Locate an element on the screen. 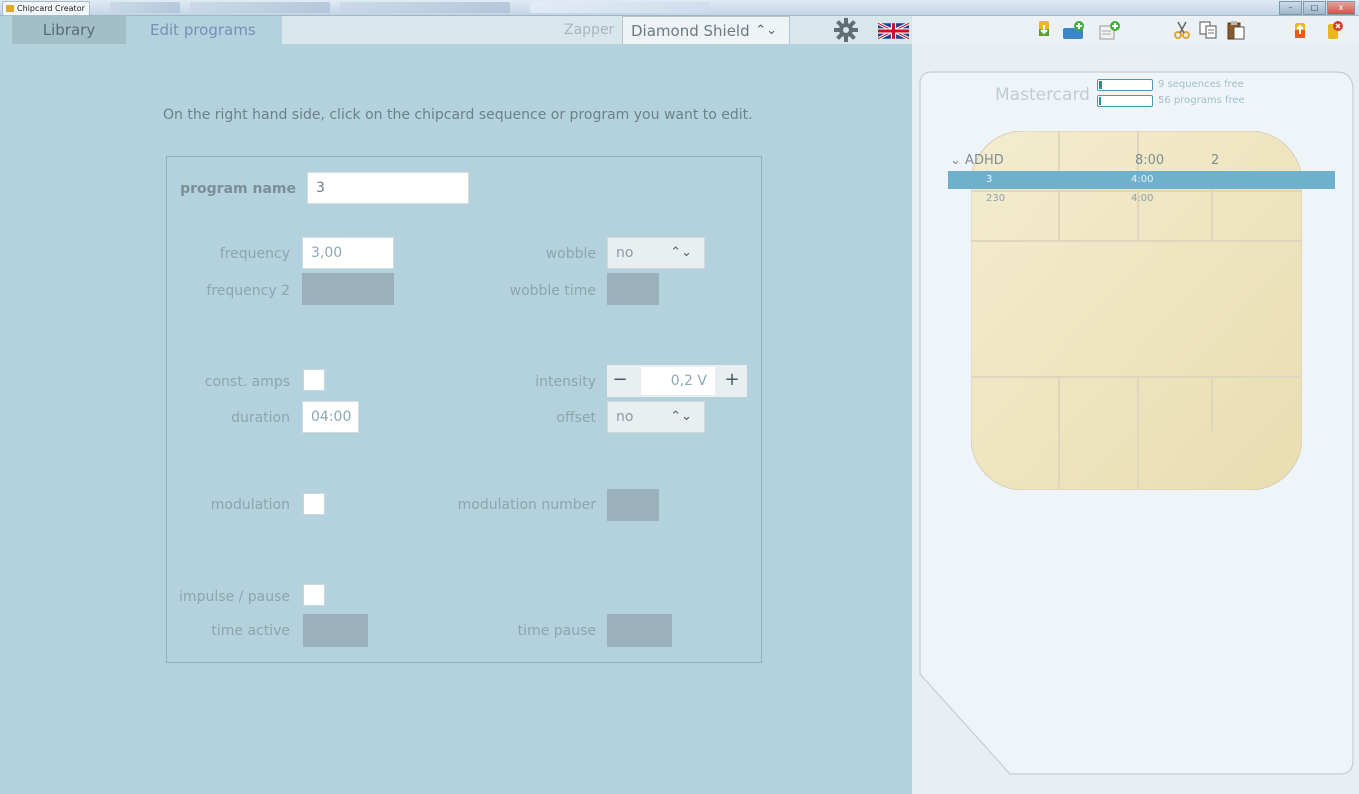  offset-value: no is located at coordinates (625, 417).